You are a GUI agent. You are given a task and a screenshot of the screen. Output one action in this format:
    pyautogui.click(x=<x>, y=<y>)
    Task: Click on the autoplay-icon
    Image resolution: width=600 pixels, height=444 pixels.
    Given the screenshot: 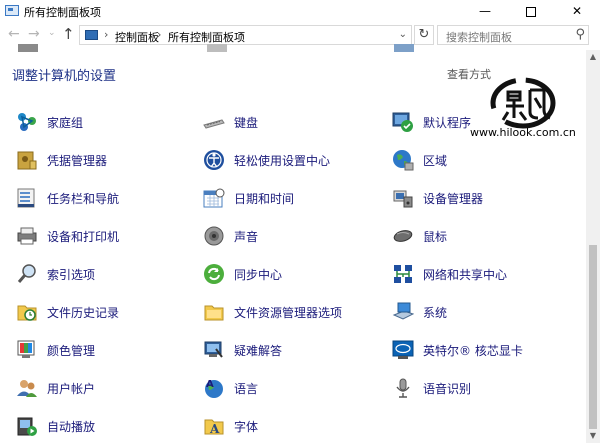 What is the action you would take?
    pyautogui.click(x=27, y=426)
    